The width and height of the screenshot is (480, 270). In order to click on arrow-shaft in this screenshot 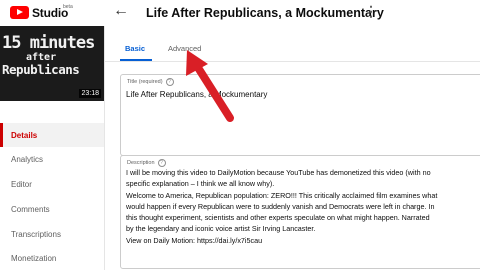, I will do `click(213, 92)`.